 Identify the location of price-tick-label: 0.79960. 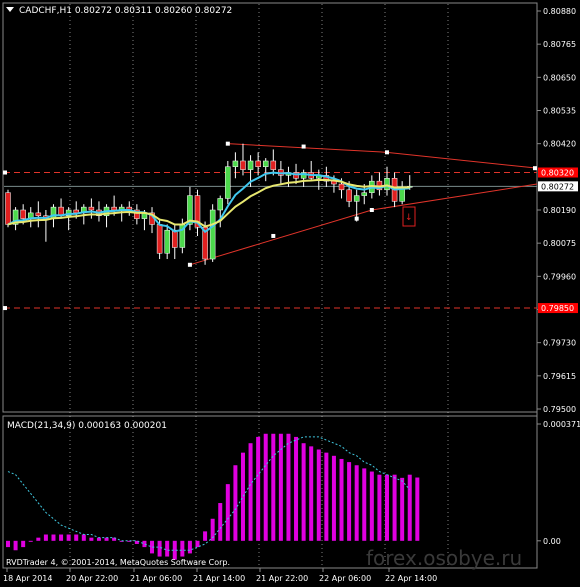
(559, 276).